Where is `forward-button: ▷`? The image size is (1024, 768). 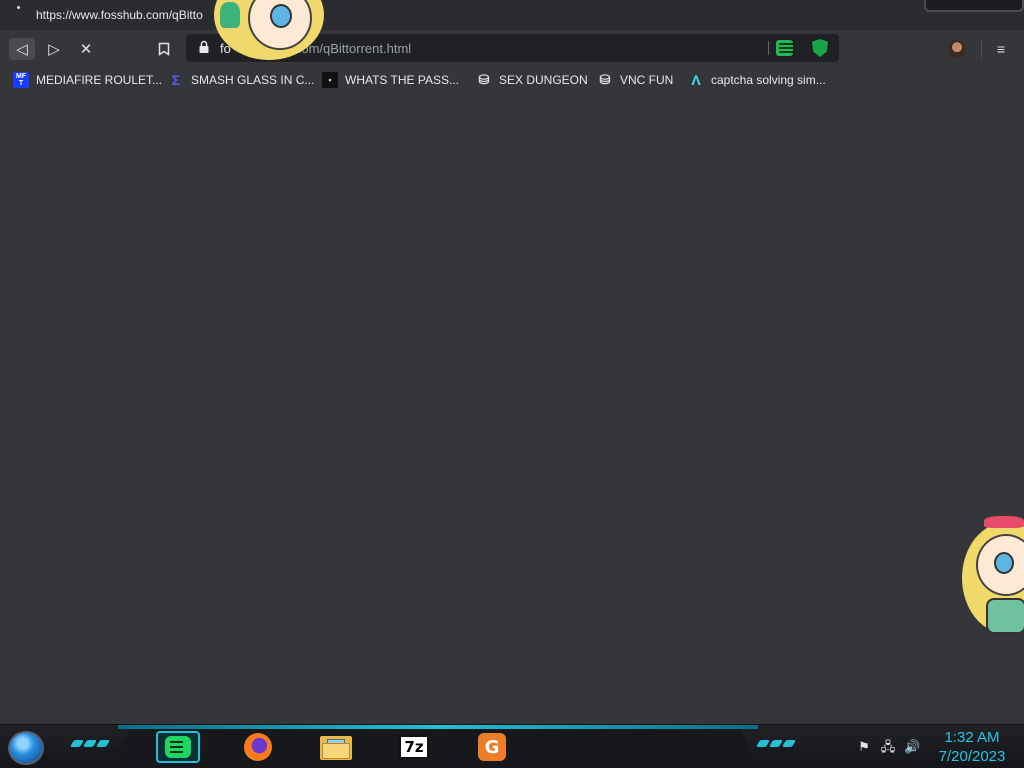
forward-button: ▷ is located at coordinates (54, 49).